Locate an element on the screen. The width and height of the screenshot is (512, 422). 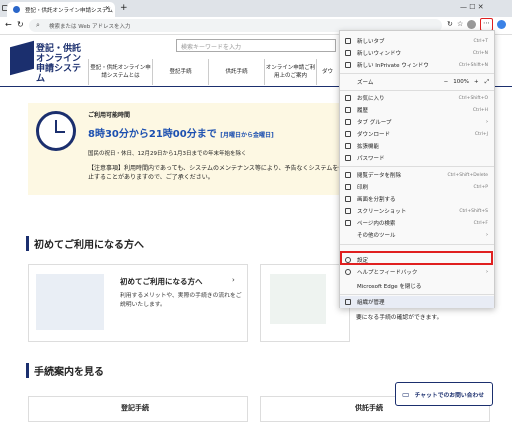
menu-item-print: 印刷 Ctrl+P is located at coordinates (417, 187).